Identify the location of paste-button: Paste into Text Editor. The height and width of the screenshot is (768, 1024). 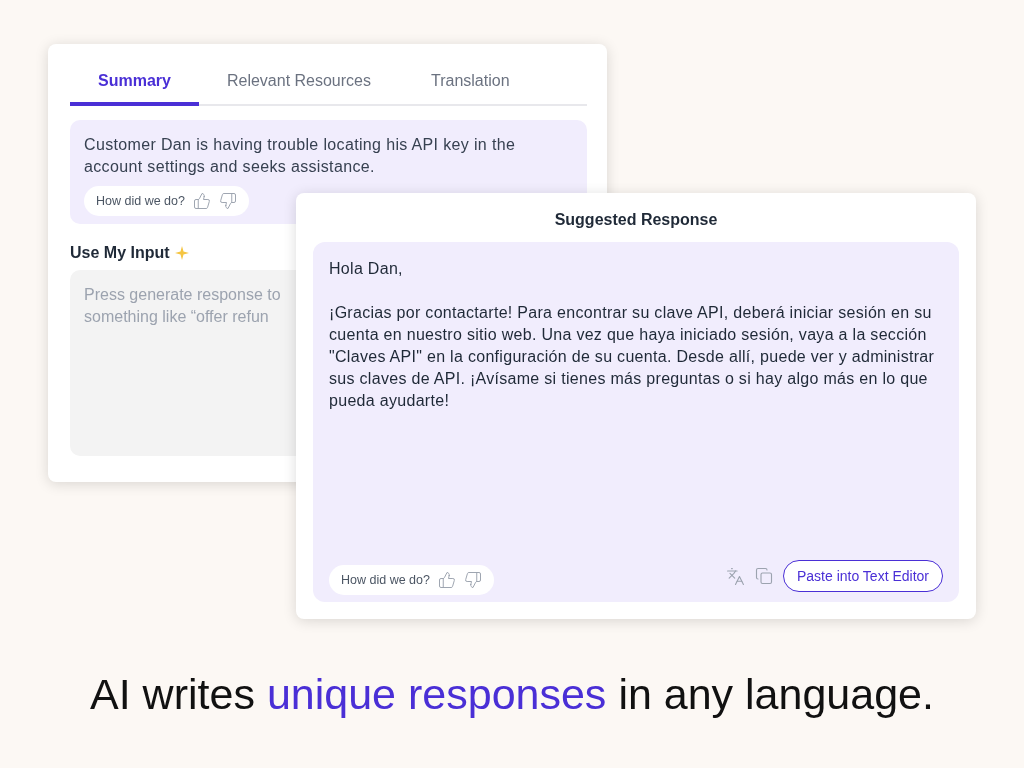
(862, 576).